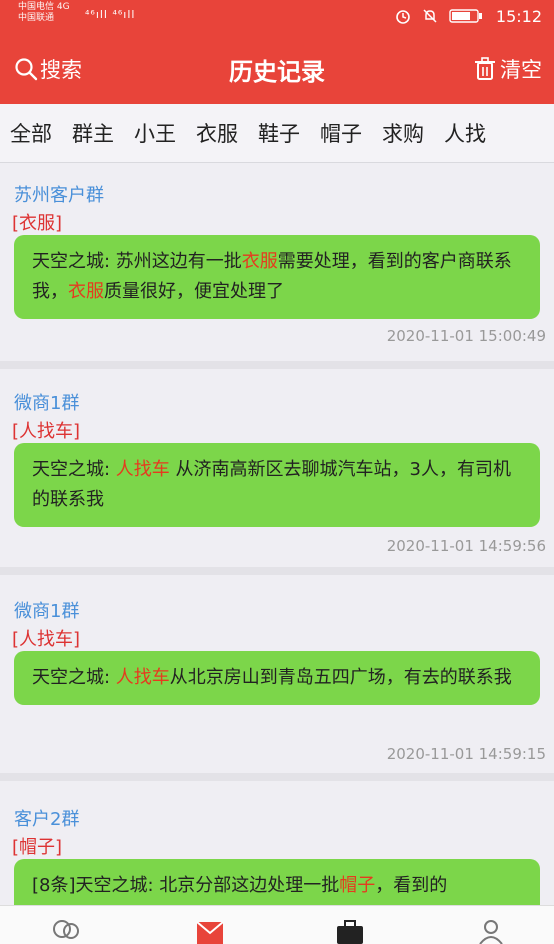 Image resolution: width=554 pixels, height=944 pixels. Describe the element at coordinates (217, 133) in the screenshot. I see `tab-clothes: 衣服` at that location.